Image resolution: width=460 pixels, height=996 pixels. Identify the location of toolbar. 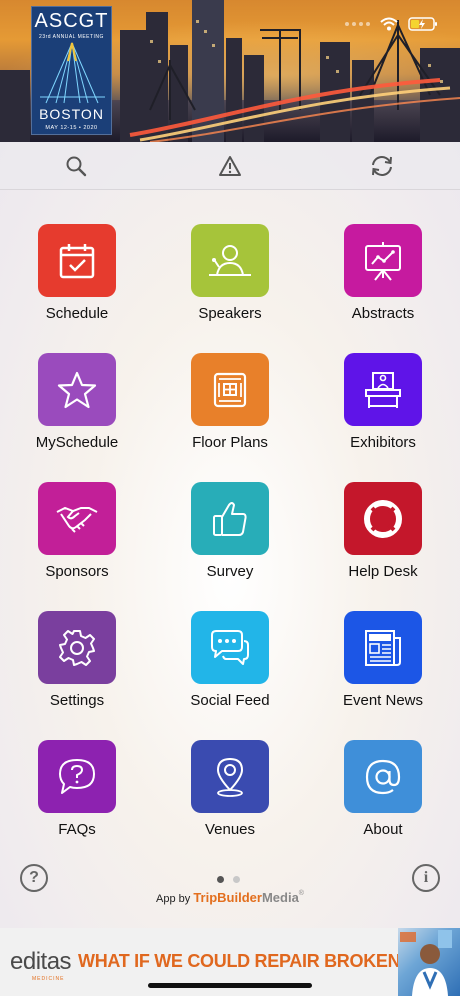
(230, 166).